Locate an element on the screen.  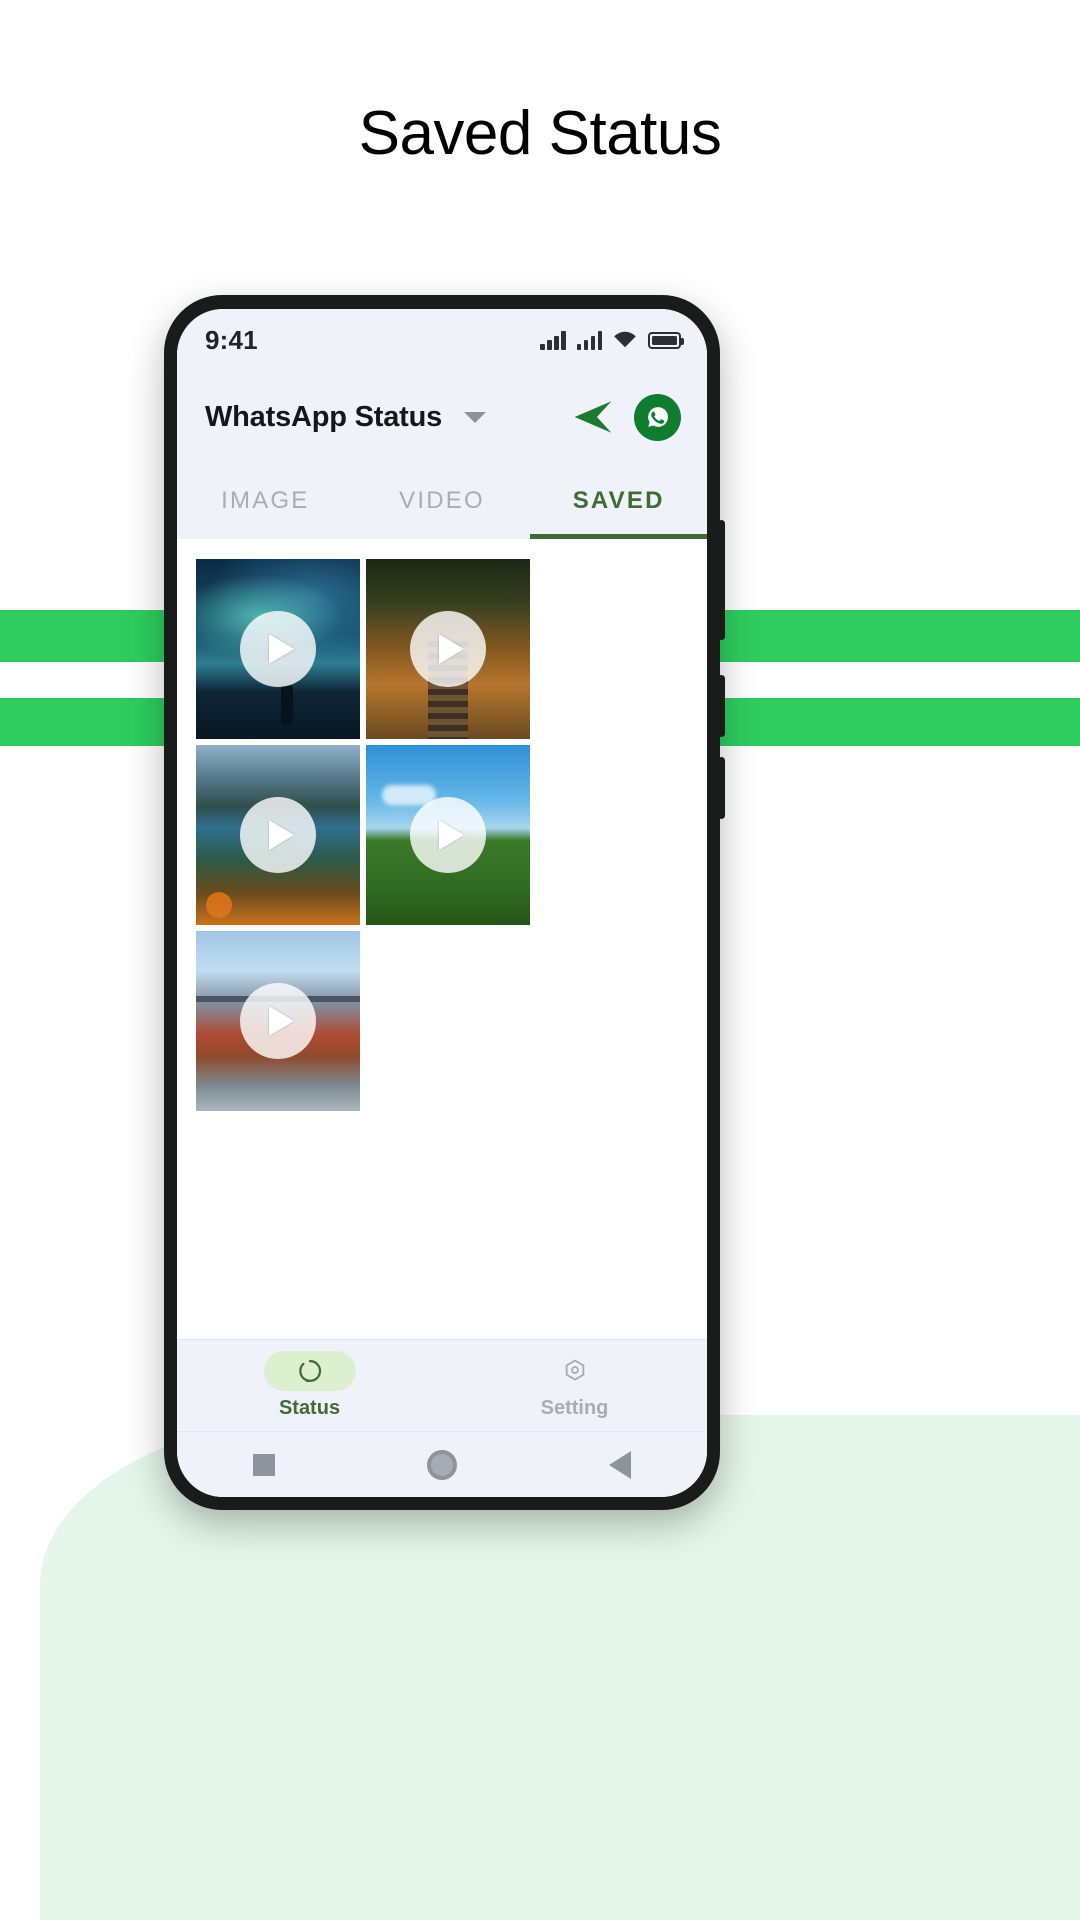
status-ring-icon is located at coordinates (309, 1371).